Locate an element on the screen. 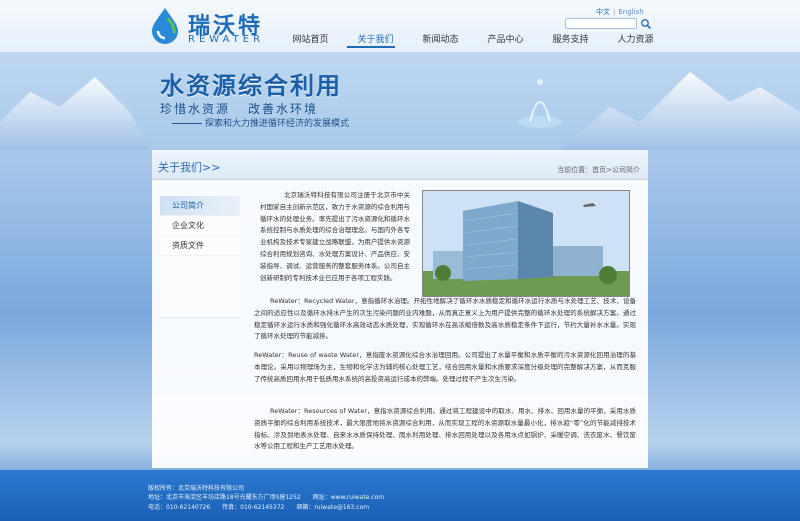 The image size is (800, 521). banner-divider is located at coordinates (187, 123).